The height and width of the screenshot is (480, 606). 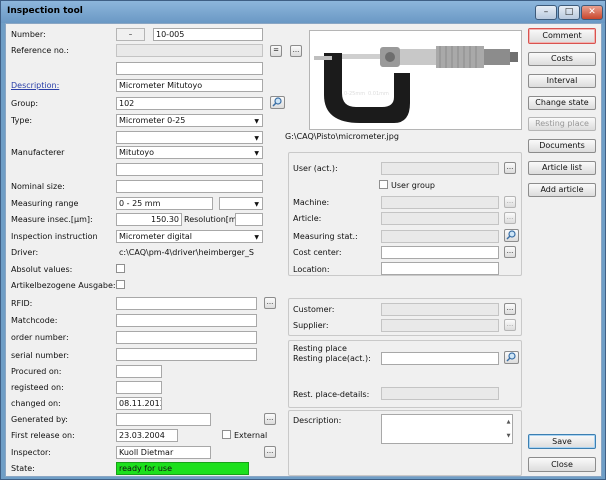 I want to click on measuring-stat-search-button, so click(x=511, y=235).